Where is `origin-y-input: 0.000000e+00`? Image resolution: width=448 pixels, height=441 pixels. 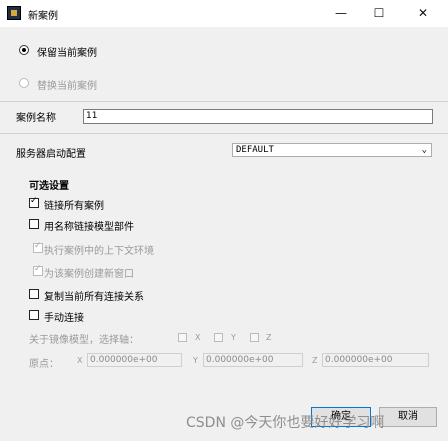 origin-y-input: 0.000000e+00 is located at coordinates (253, 360).